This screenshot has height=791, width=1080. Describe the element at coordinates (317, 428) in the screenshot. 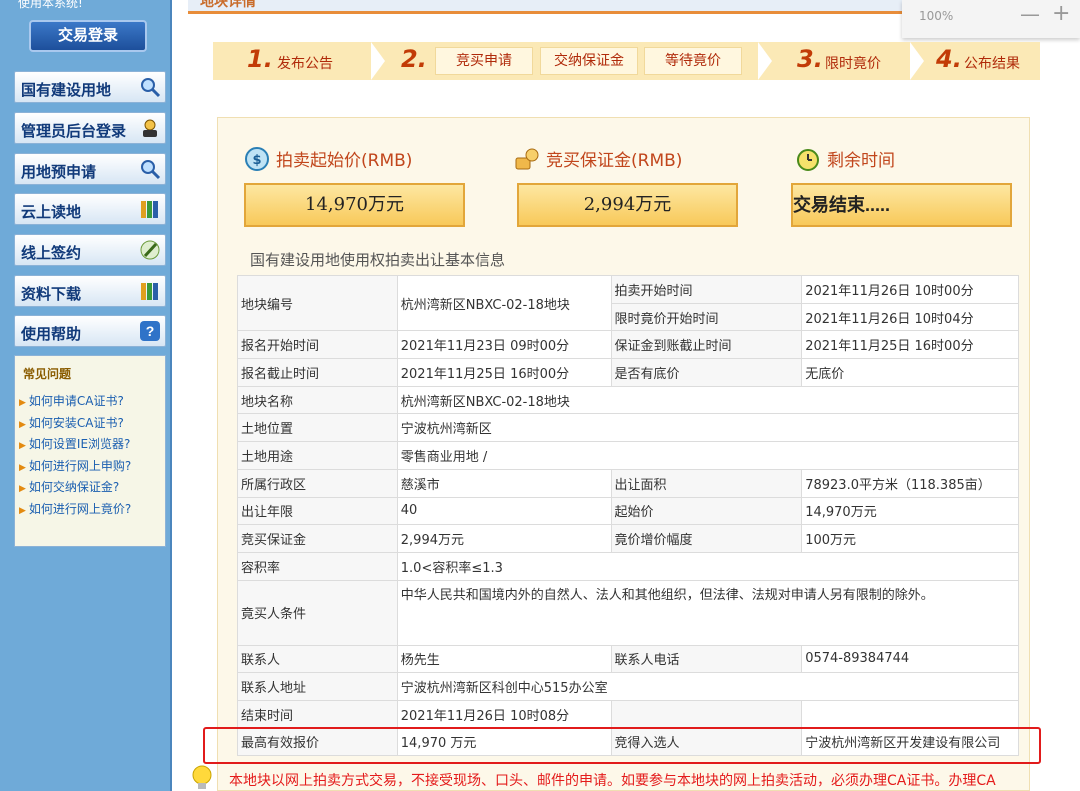

I see `table-cell-label: 土地位置` at that location.